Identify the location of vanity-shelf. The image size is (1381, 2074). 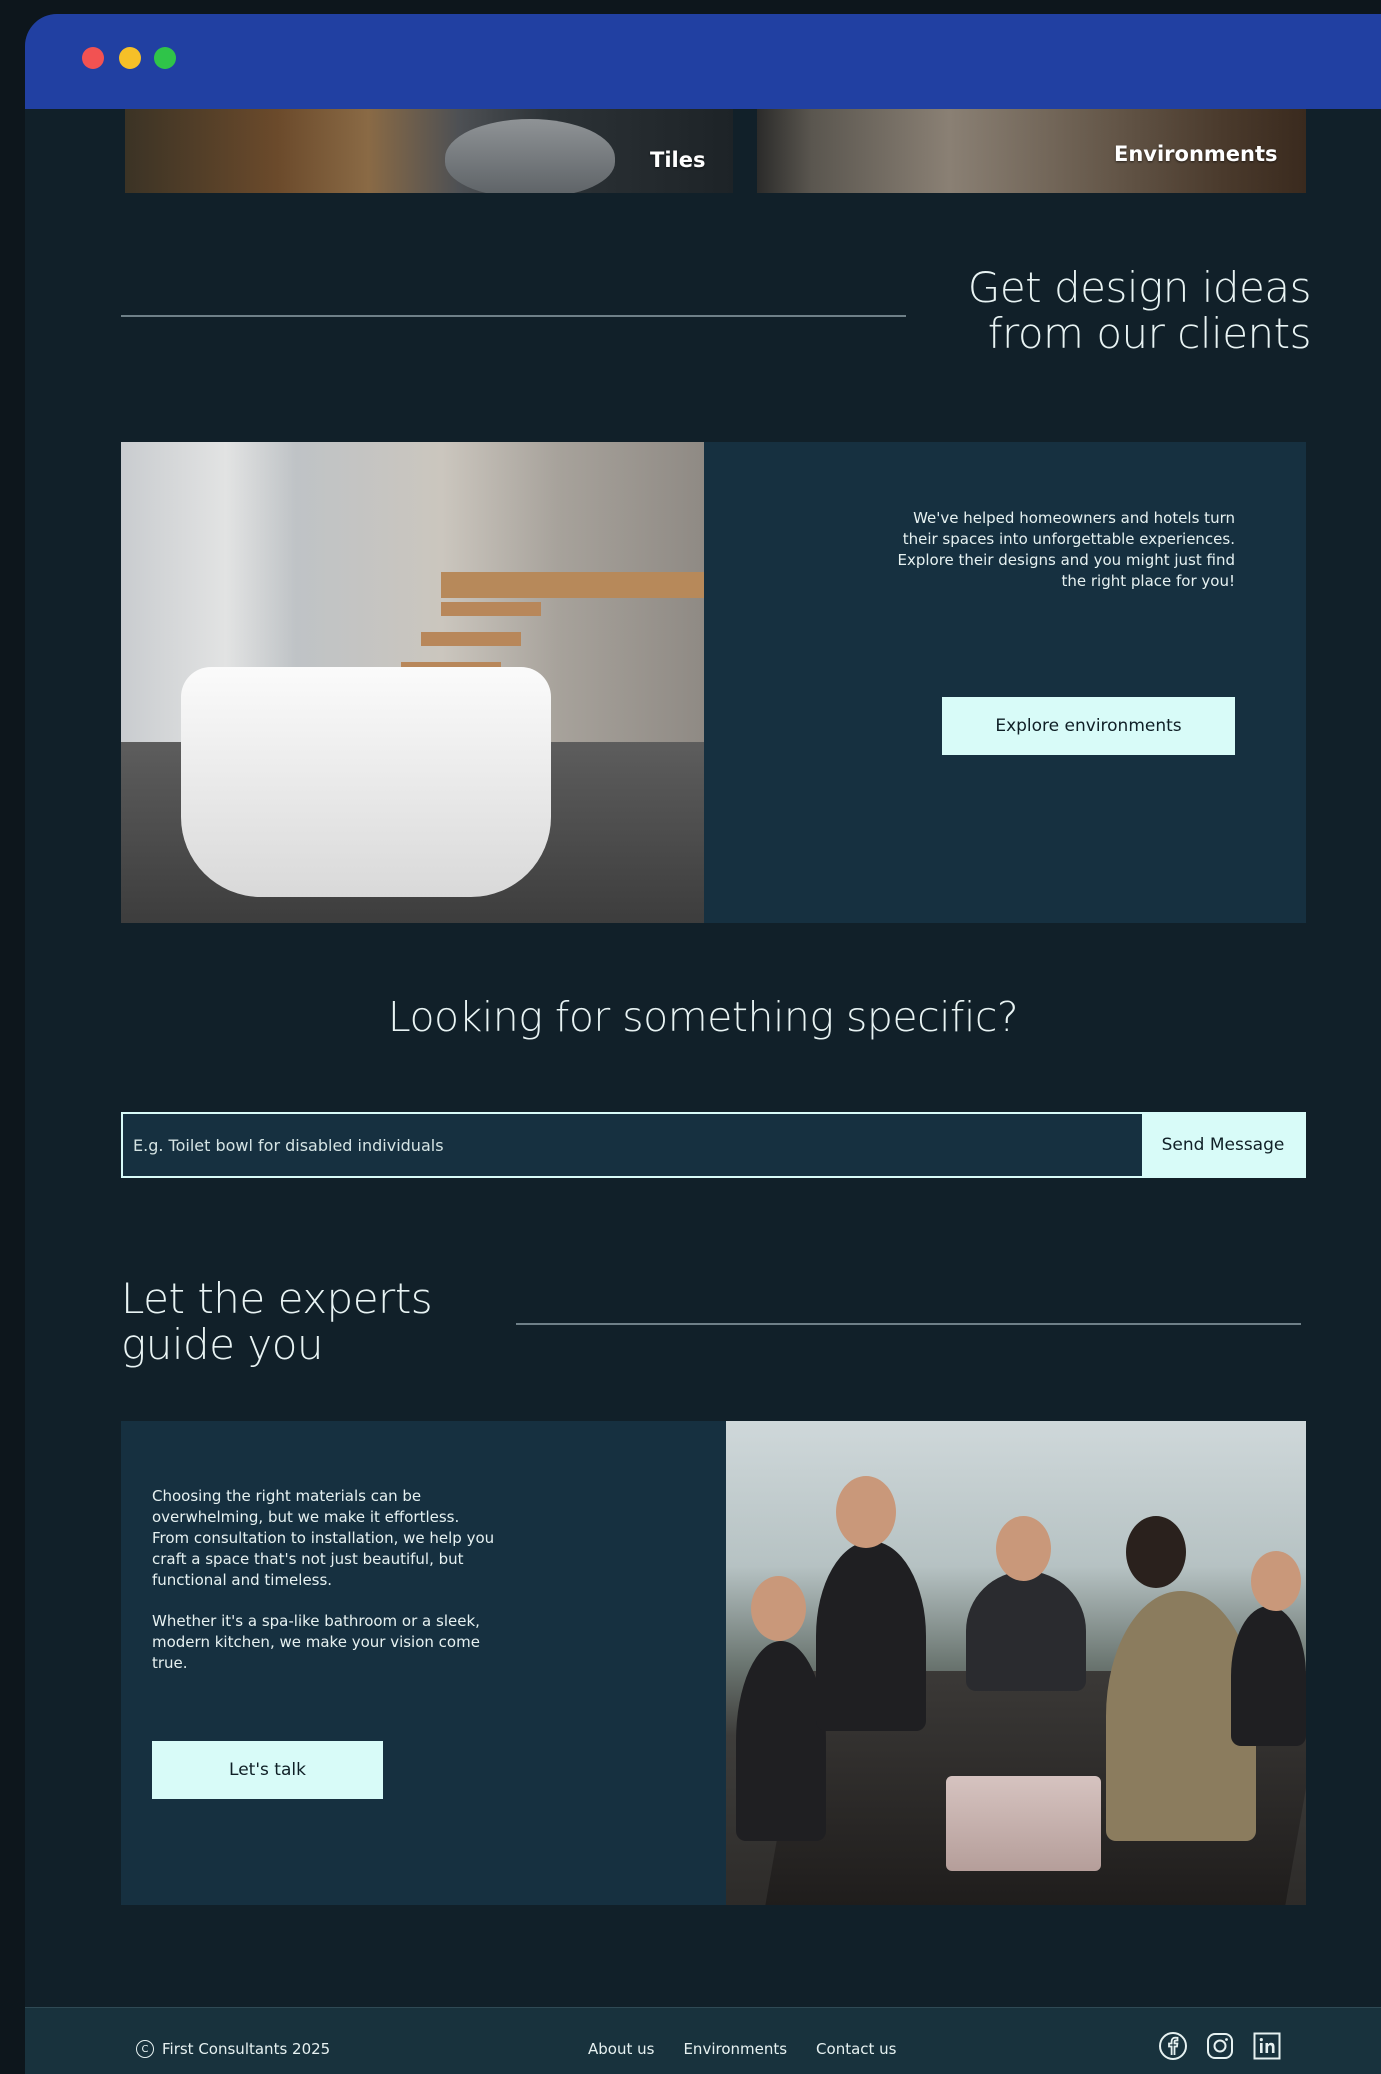
(572, 585).